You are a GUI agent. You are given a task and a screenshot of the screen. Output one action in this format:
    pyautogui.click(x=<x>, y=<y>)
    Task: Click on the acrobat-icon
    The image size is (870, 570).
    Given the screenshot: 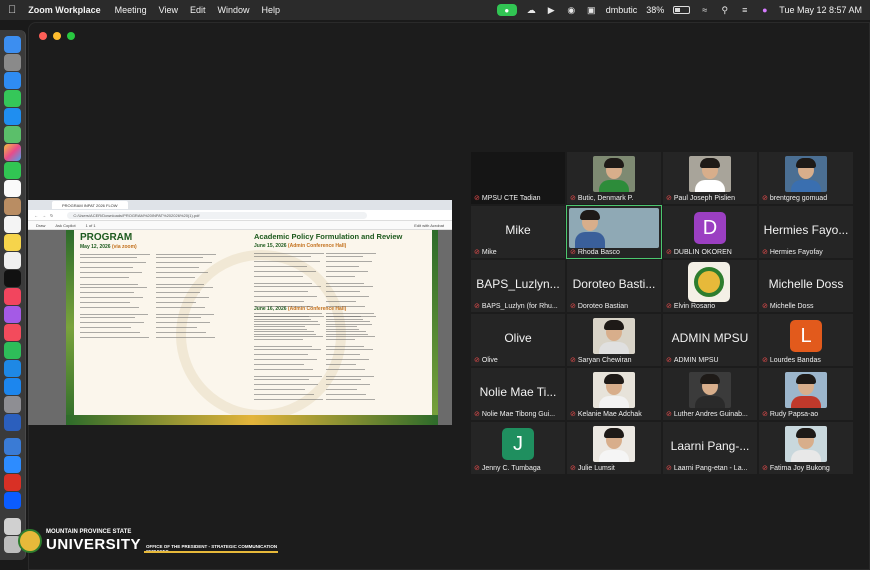 What is the action you would take?
    pyautogui.click(x=12, y=482)
    